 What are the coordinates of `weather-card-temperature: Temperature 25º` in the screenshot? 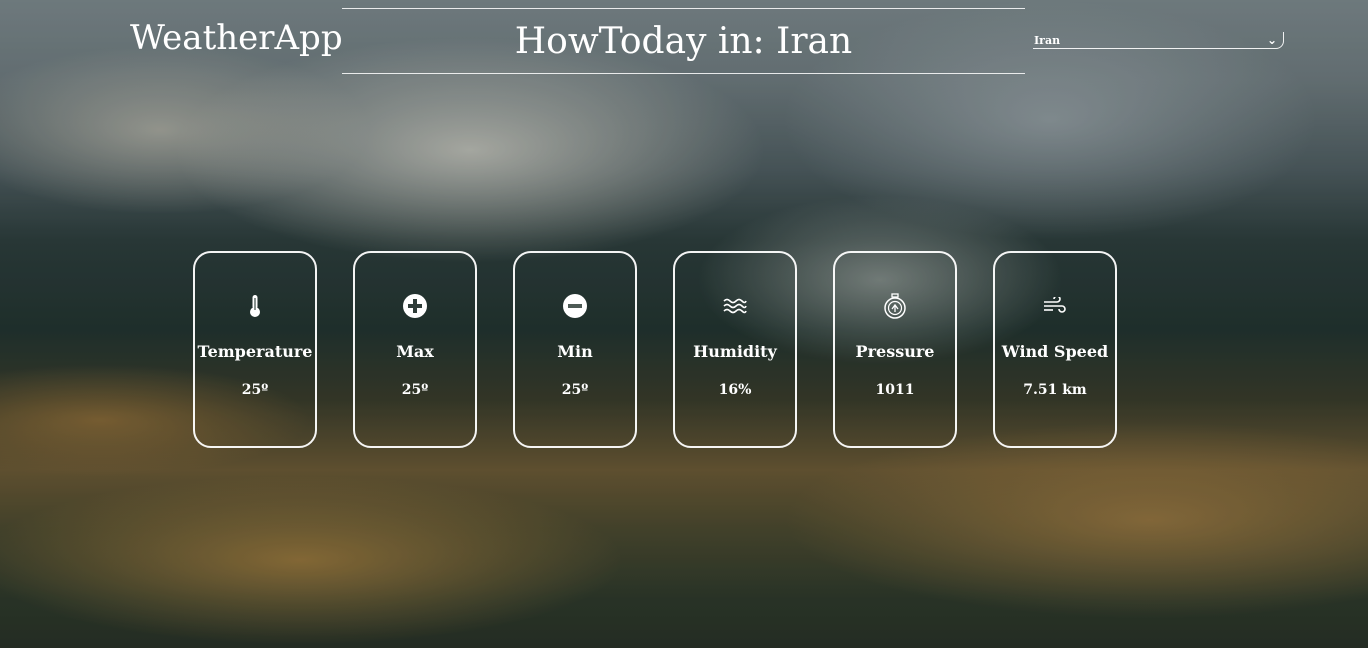 It's located at (255, 349).